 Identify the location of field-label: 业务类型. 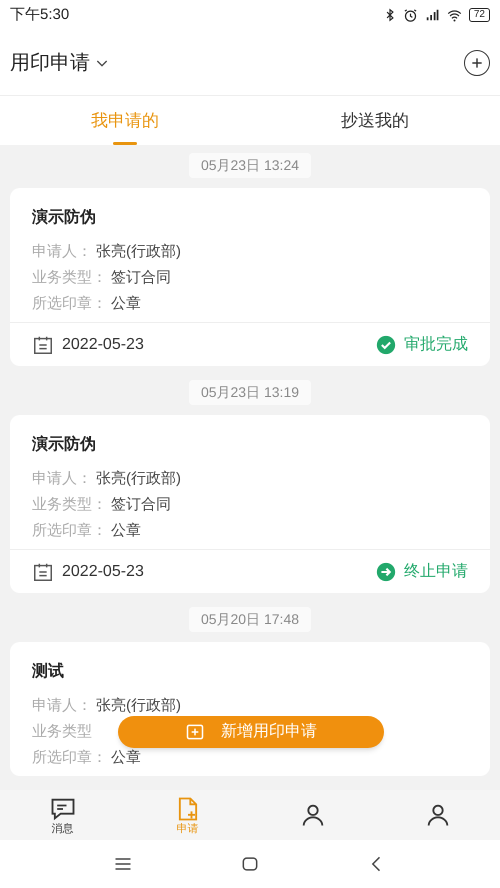
(62, 732).